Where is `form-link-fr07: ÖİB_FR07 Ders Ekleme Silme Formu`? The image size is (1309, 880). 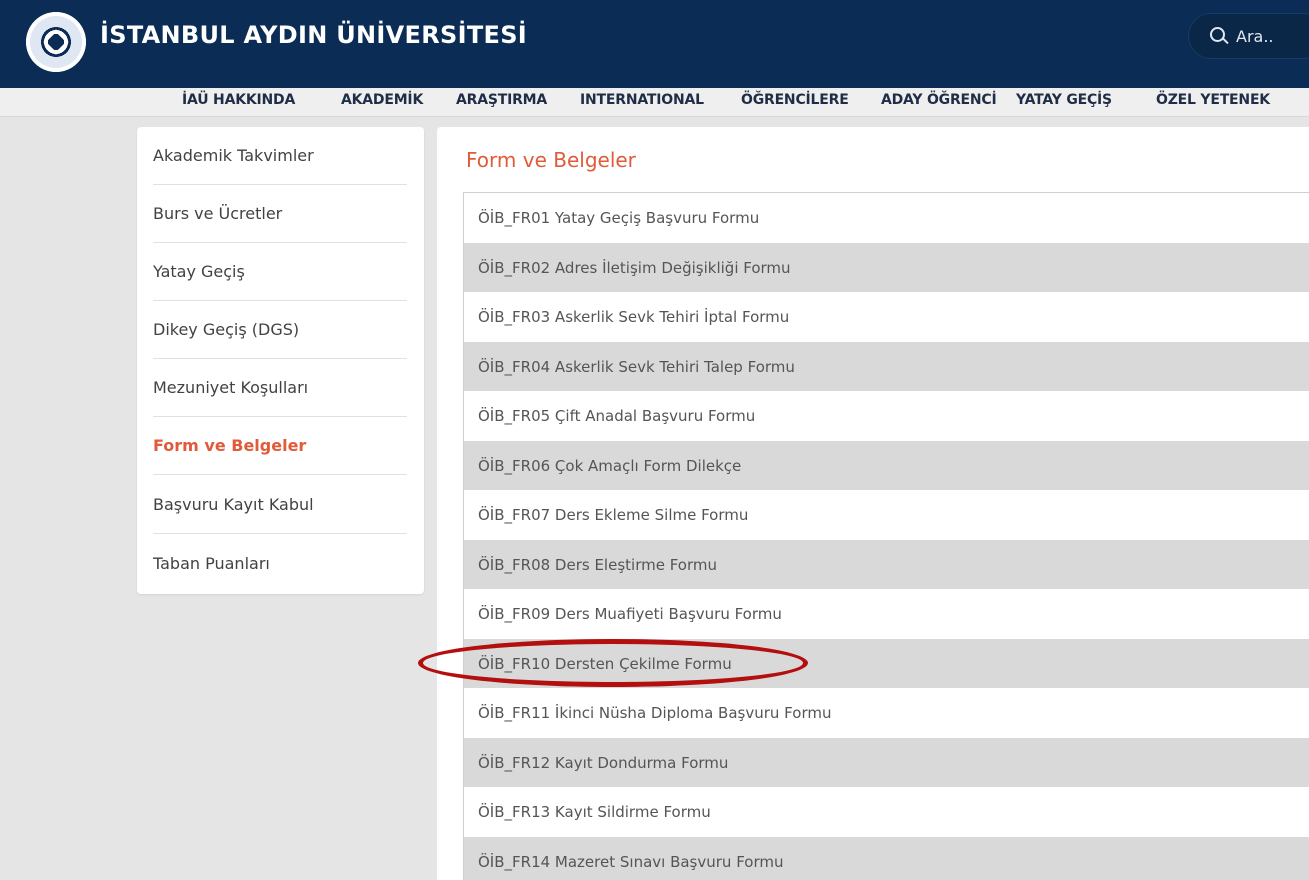
form-link-fr07: ÖİB_FR07 Ders Ekleme Silme Formu is located at coordinates (886, 514).